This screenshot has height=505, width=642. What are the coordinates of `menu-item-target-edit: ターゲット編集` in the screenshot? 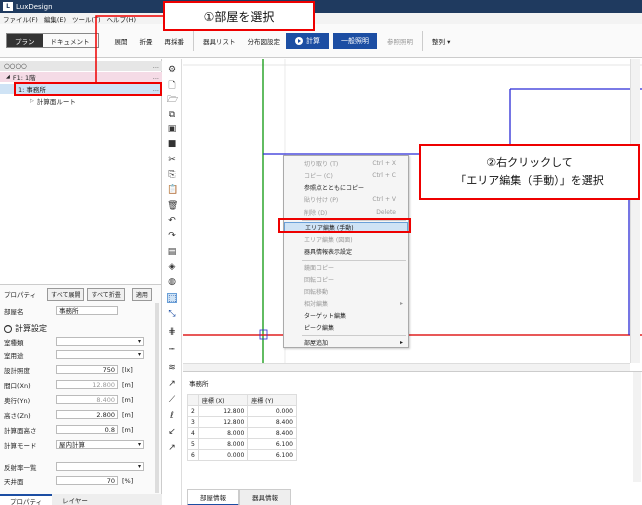 It's located at (346, 315).